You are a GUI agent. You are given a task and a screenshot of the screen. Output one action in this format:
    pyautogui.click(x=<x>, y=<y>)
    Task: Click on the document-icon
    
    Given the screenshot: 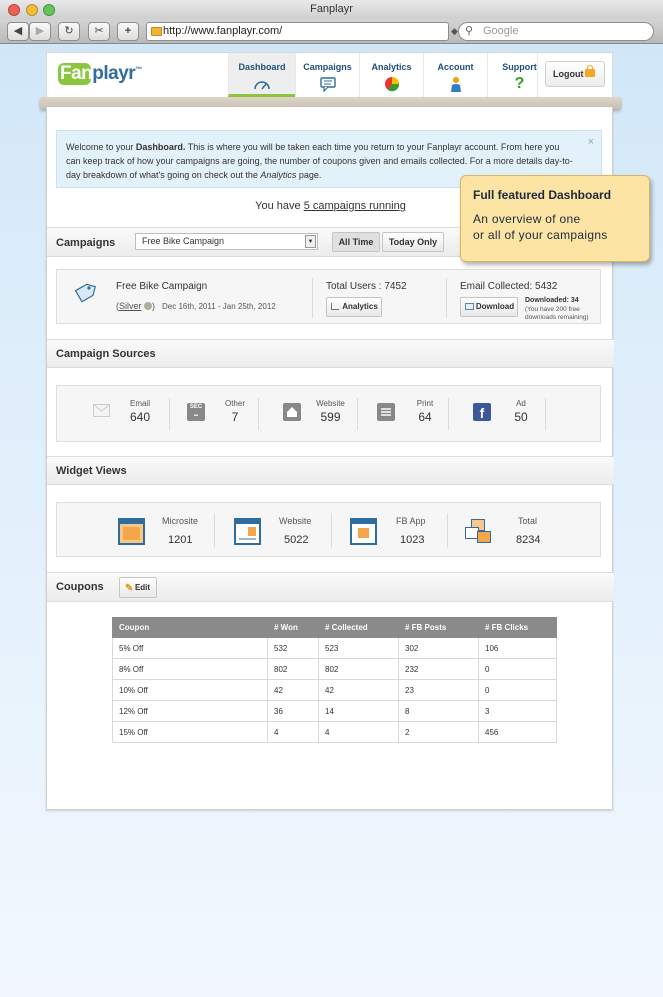 What is the action you would take?
    pyautogui.click(x=386, y=412)
    